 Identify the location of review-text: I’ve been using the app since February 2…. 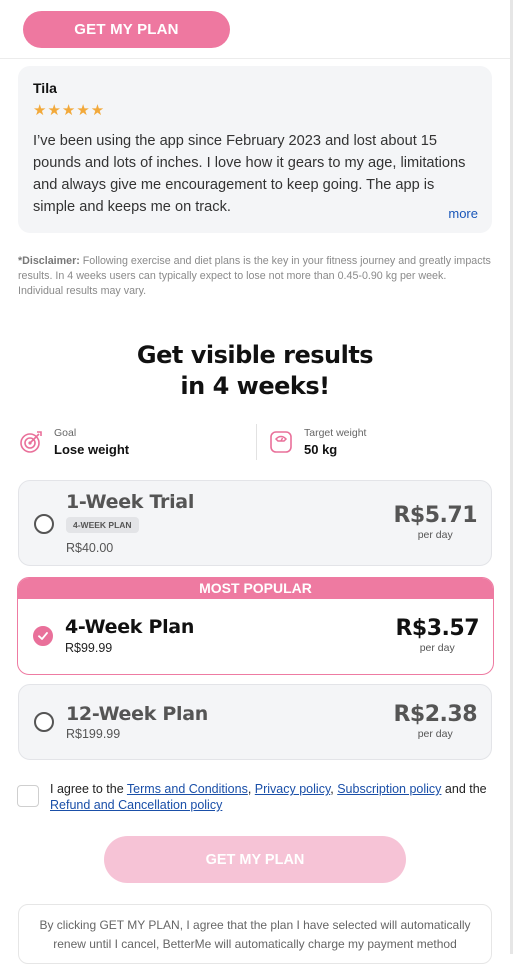
(249, 174).